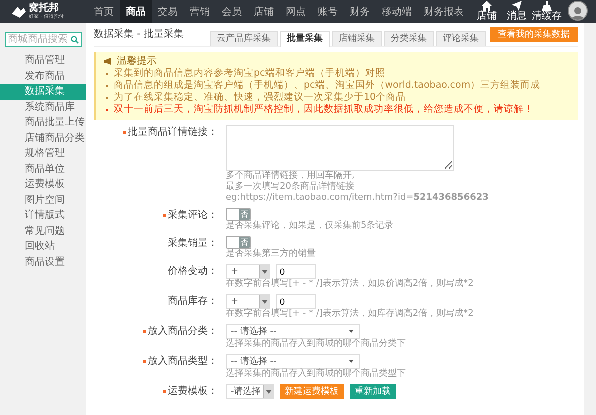 This screenshot has width=596, height=415. Describe the element at coordinates (43, 76) in the screenshot. I see `sidebar-item: 发布商品` at that location.